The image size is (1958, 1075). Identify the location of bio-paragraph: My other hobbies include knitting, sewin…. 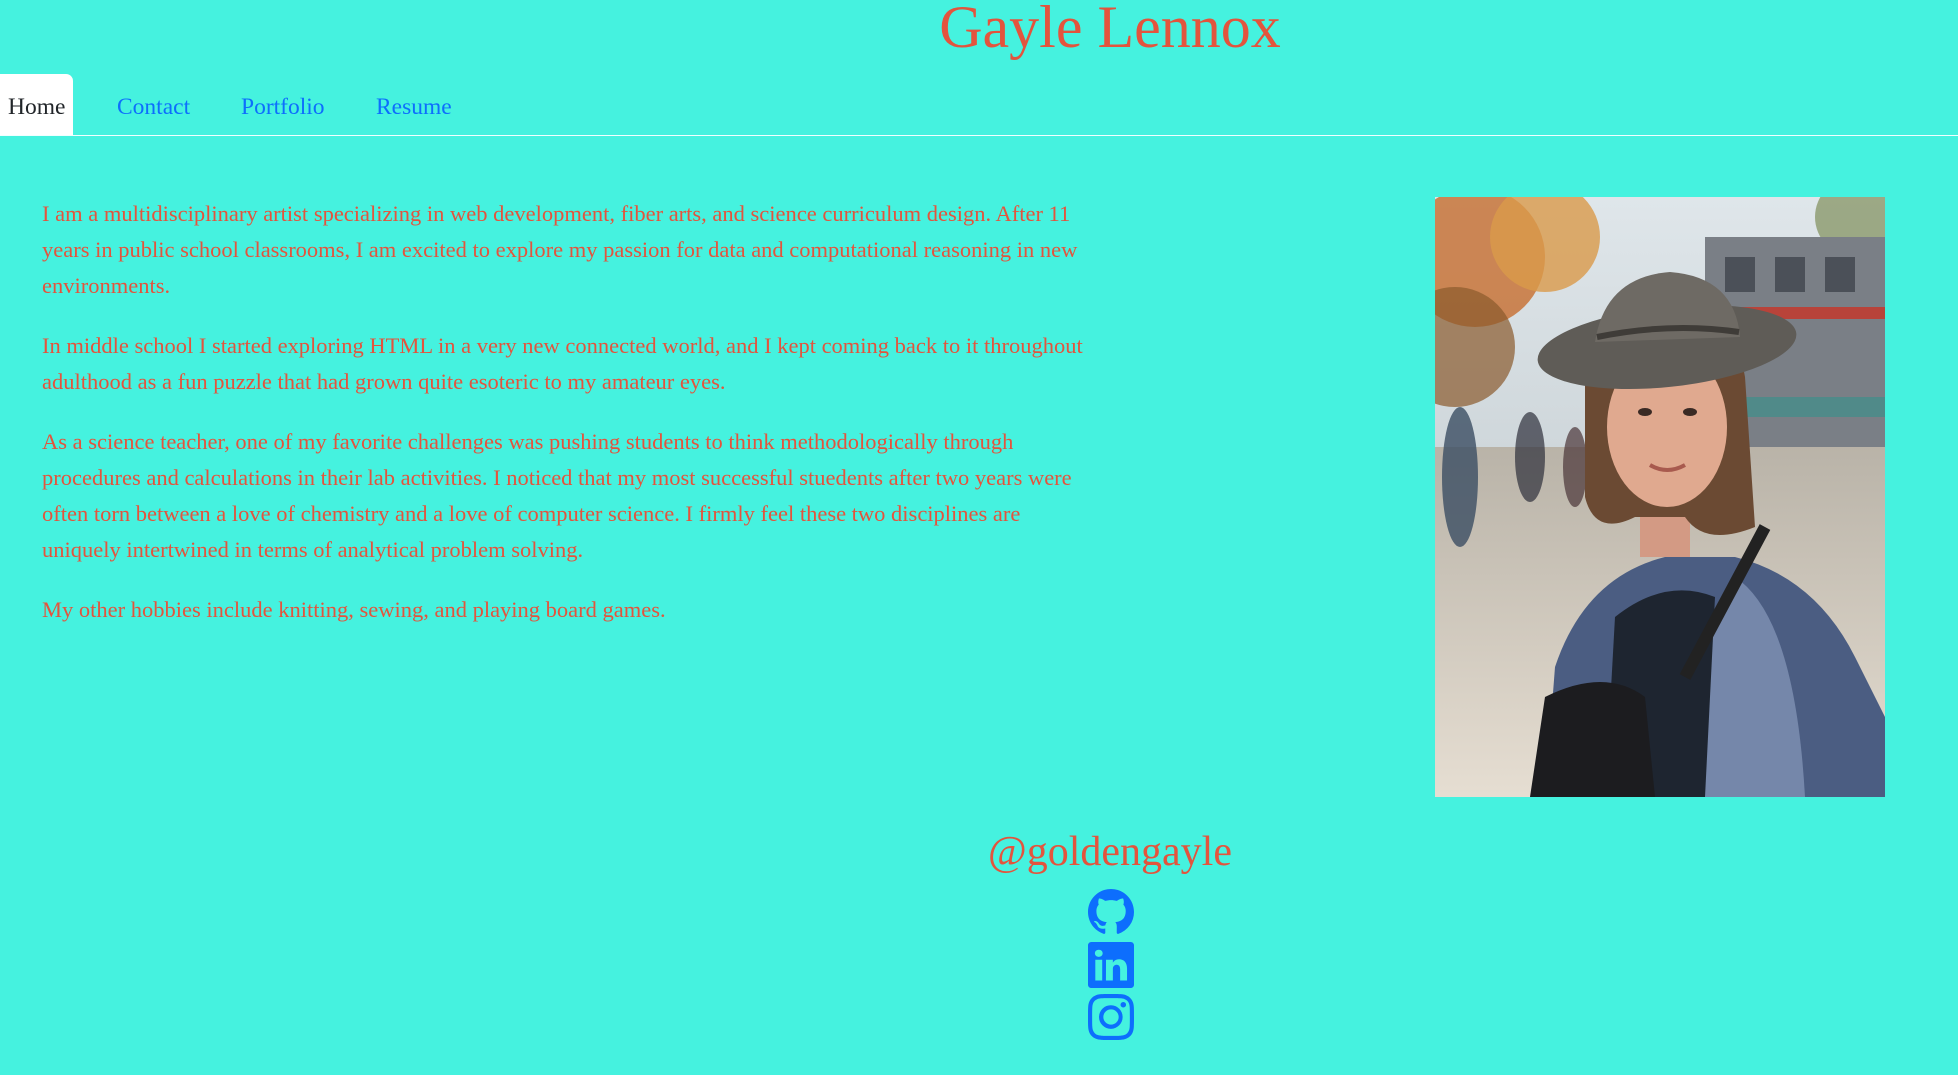
(354, 609).